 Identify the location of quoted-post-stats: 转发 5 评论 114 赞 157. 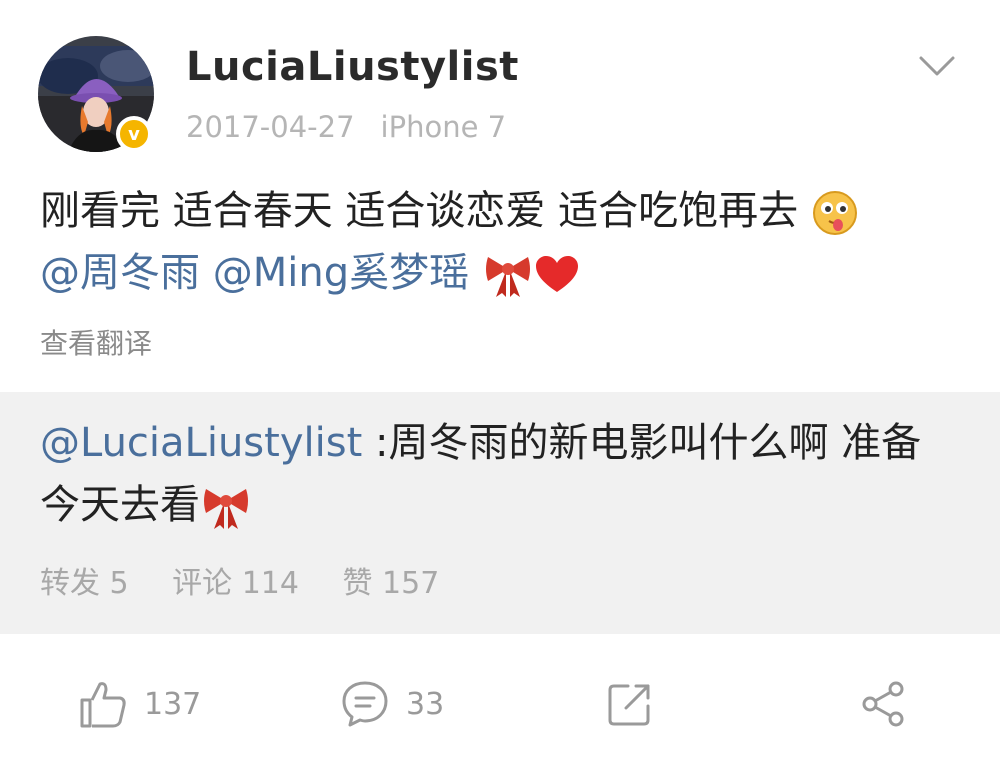
(256, 580).